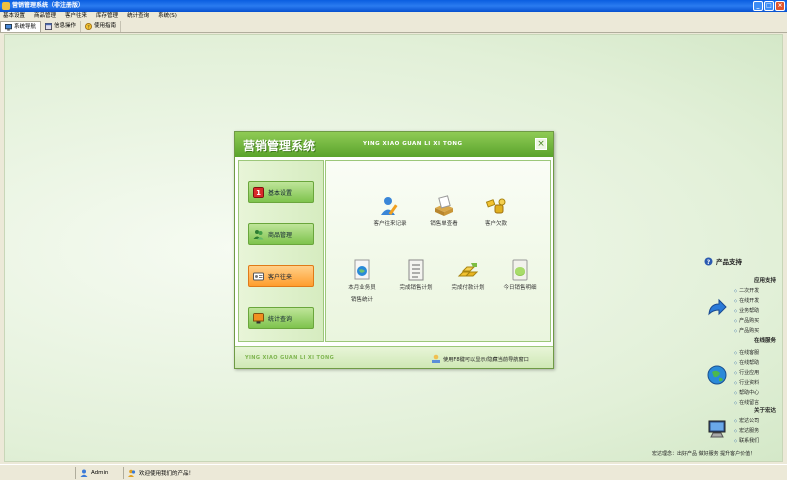 The width and height of the screenshot is (787, 480). Describe the element at coordinates (746, 421) in the screenshot. I see `link-company: 宏达公司` at that location.